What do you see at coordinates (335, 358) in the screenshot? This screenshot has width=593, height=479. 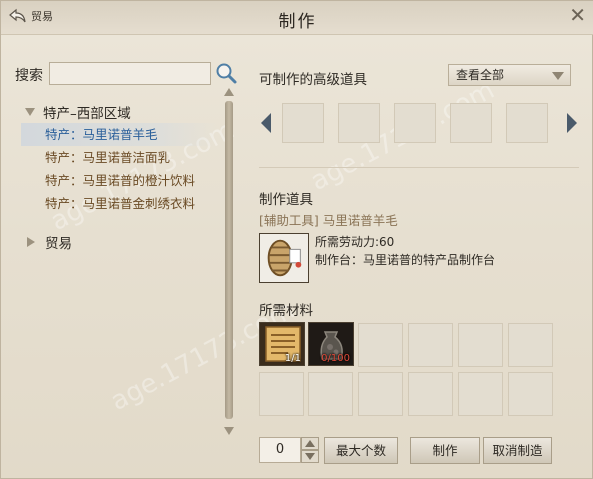 I see `material-count: 0/100` at bounding box center [335, 358].